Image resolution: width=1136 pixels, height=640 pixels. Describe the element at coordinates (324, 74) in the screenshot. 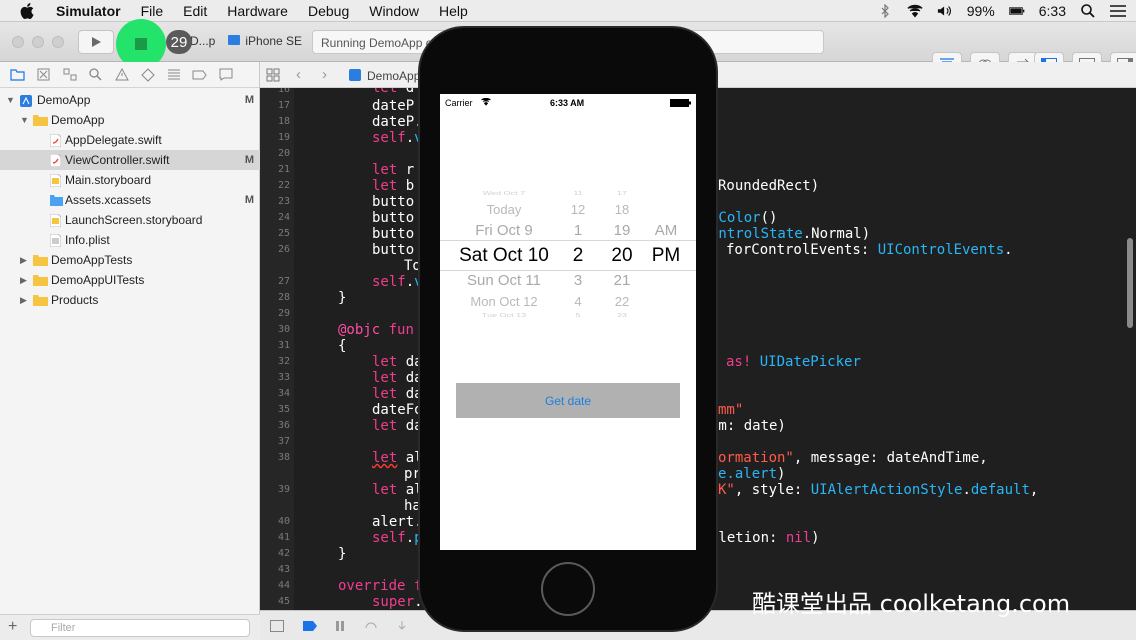

I see `forward-icon: ›` at that location.